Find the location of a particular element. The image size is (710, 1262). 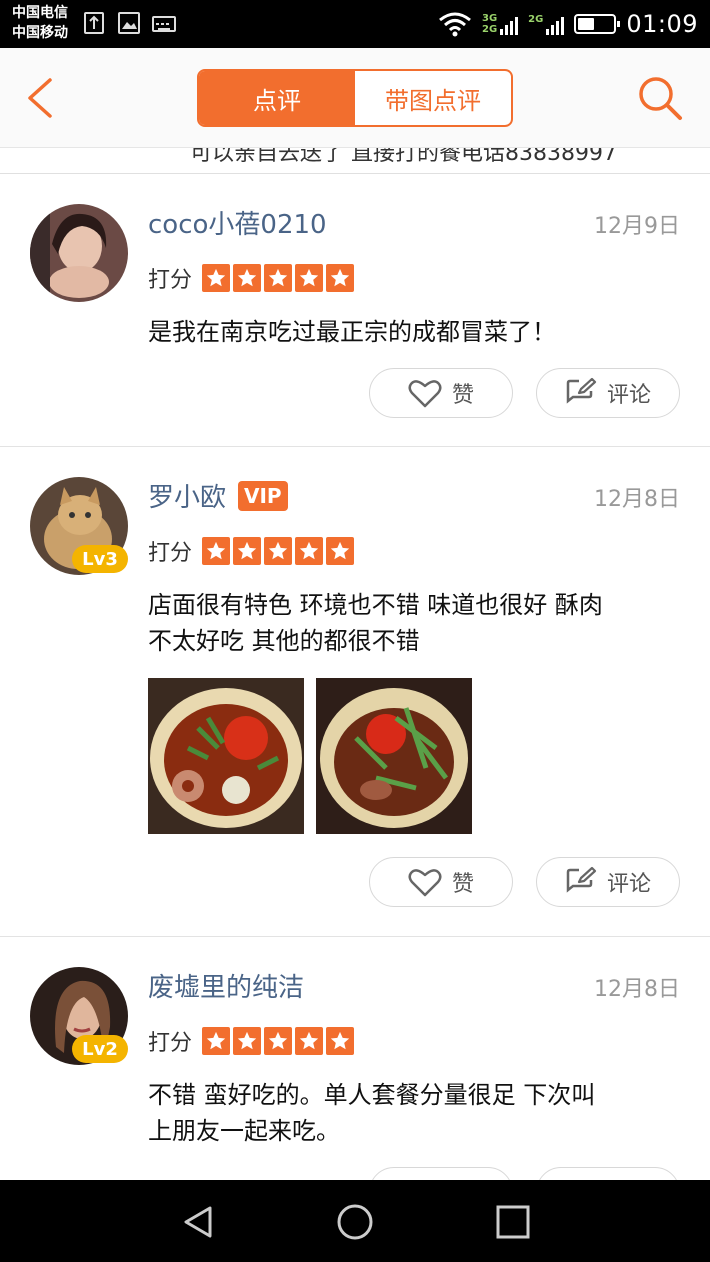

review-date: 12月9日 is located at coordinates (637, 226).